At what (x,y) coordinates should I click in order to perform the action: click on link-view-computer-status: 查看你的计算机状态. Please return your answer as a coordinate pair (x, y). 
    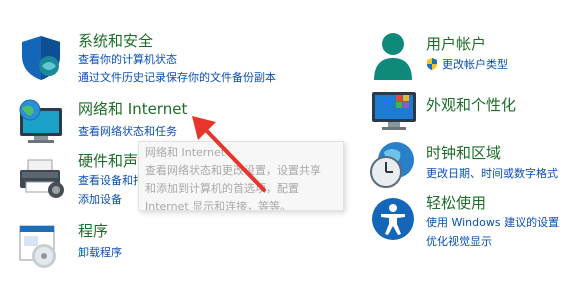
    Looking at the image, I should click on (127, 60).